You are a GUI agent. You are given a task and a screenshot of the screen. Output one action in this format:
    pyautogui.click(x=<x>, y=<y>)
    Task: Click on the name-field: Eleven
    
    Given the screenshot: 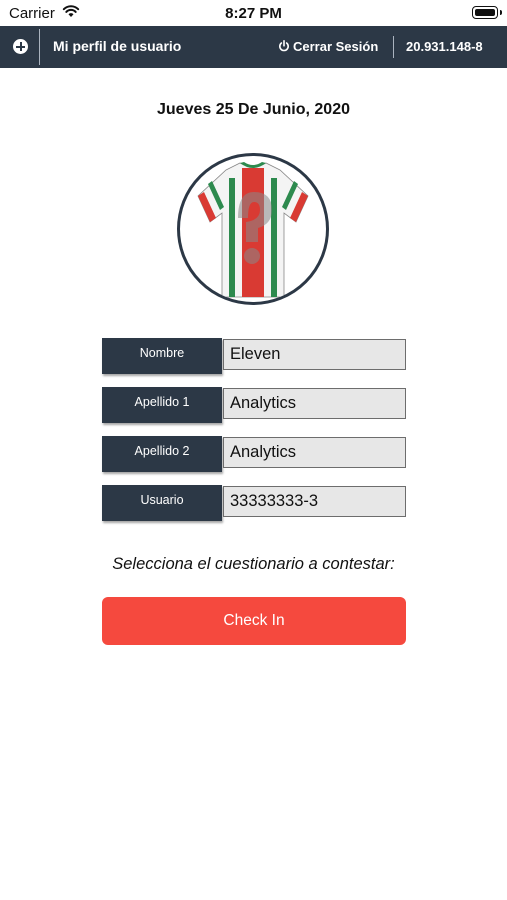 What is the action you would take?
    pyautogui.click(x=314, y=354)
    